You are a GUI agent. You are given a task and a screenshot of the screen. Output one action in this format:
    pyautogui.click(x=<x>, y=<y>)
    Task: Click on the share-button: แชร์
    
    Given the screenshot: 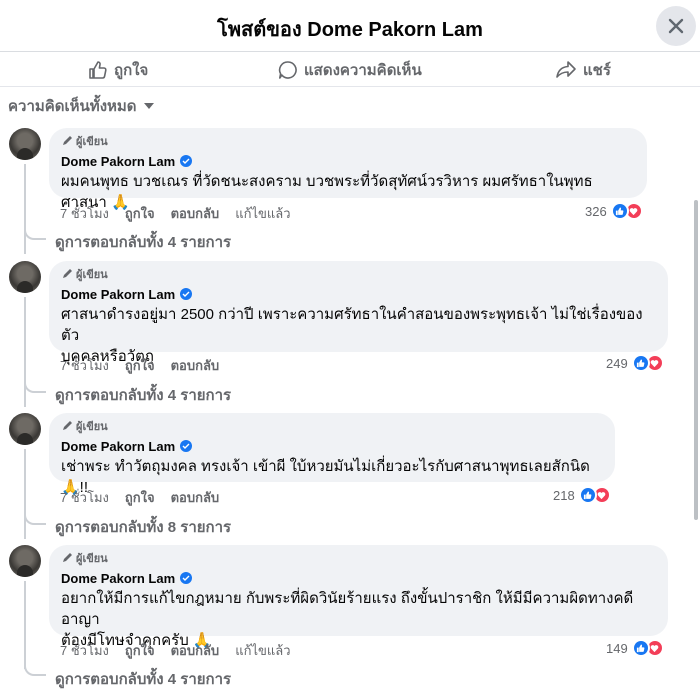 What is the action you would take?
    pyautogui.click(x=583, y=70)
    